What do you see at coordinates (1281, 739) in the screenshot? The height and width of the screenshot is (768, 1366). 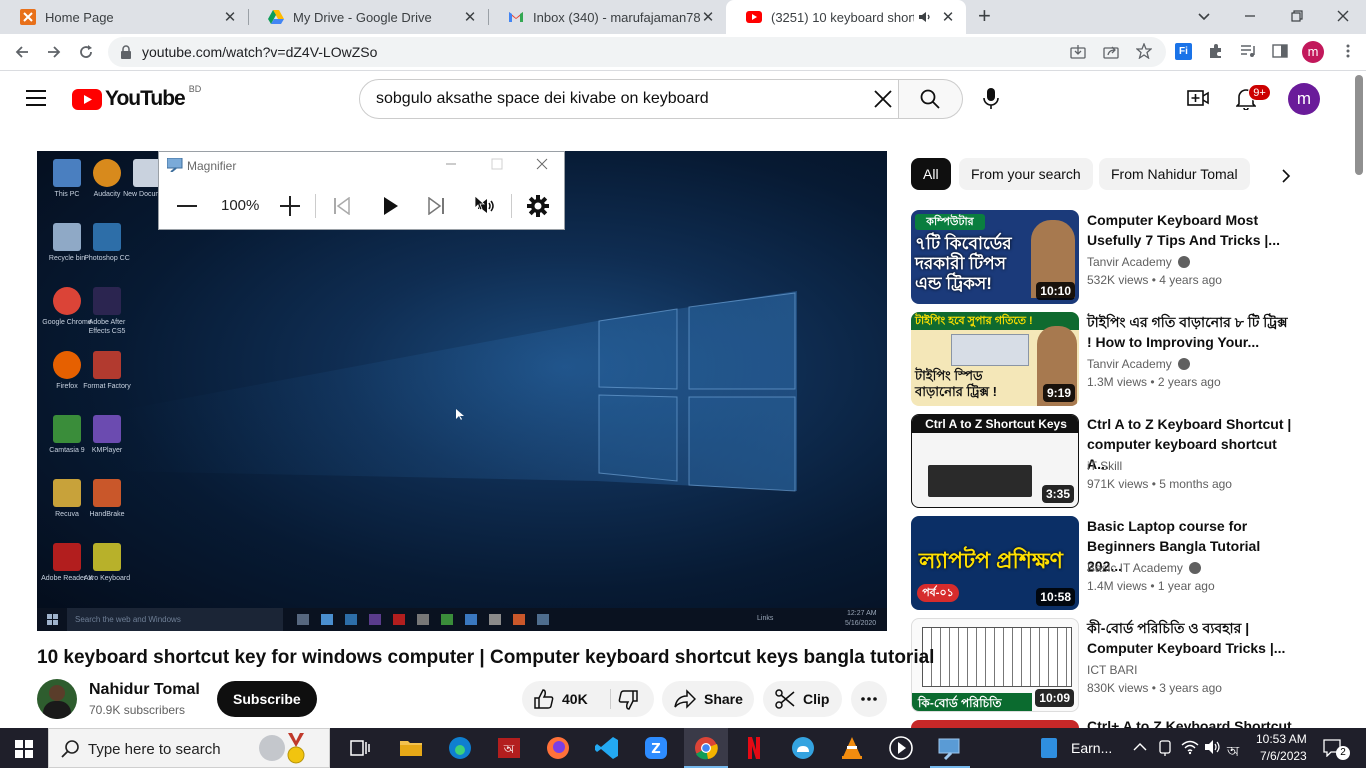 I see `taskbar-clock-time: 10:53 AM` at bounding box center [1281, 739].